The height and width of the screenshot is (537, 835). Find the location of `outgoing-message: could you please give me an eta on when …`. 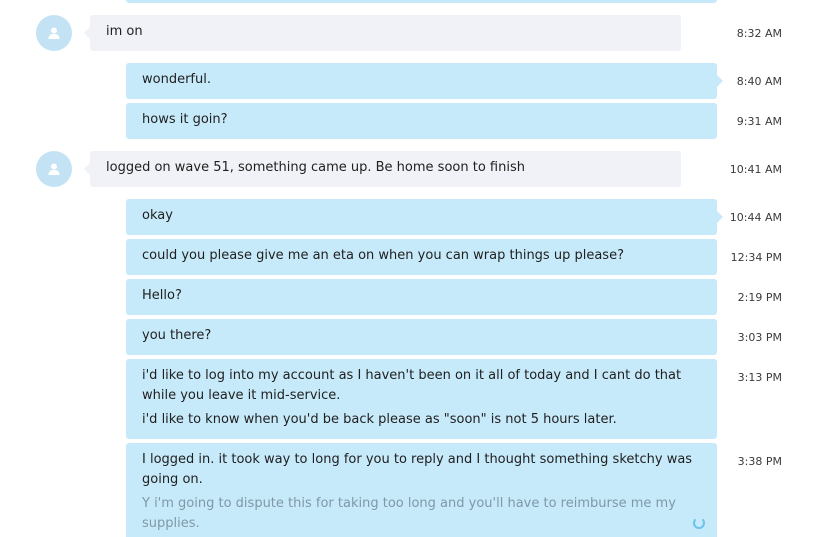

outgoing-message: could you please give me an eta on when … is located at coordinates (421, 257).